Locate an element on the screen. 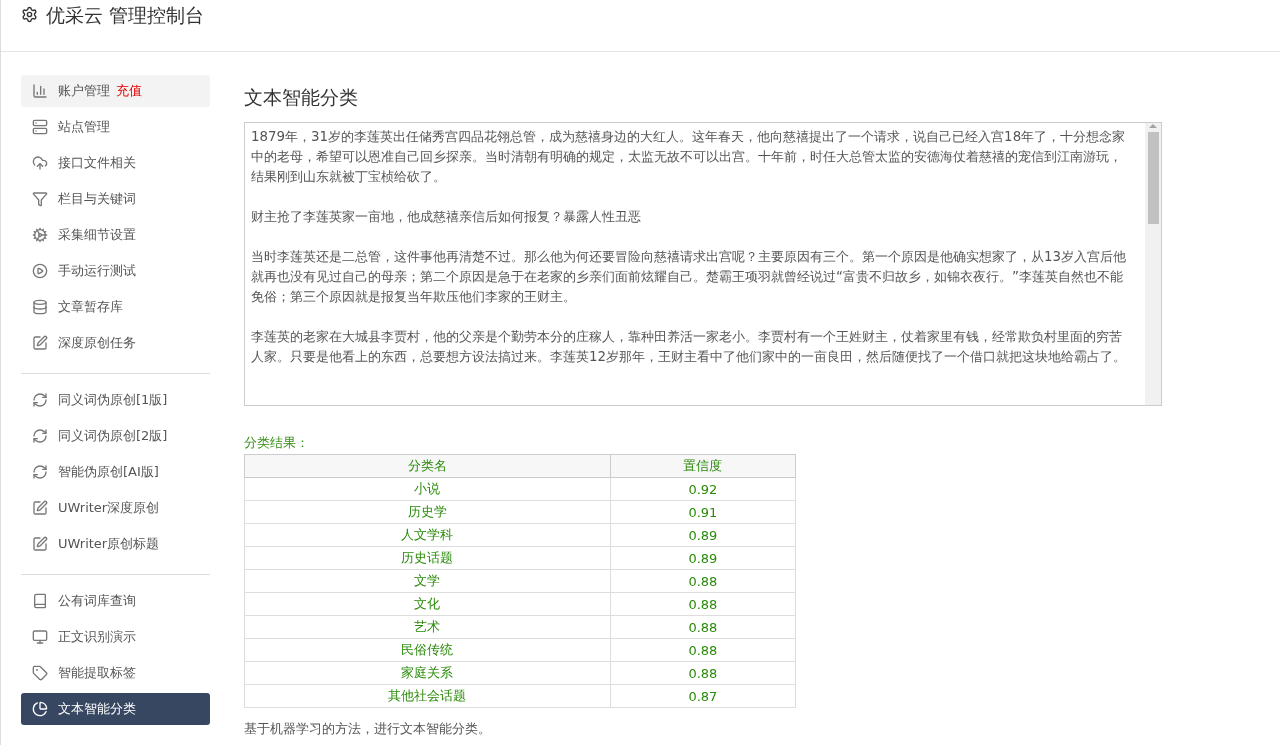 Image resolution: width=1280 pixels, height=745 pixels. table-cell: 小说 is located at coordinates (427, 489).